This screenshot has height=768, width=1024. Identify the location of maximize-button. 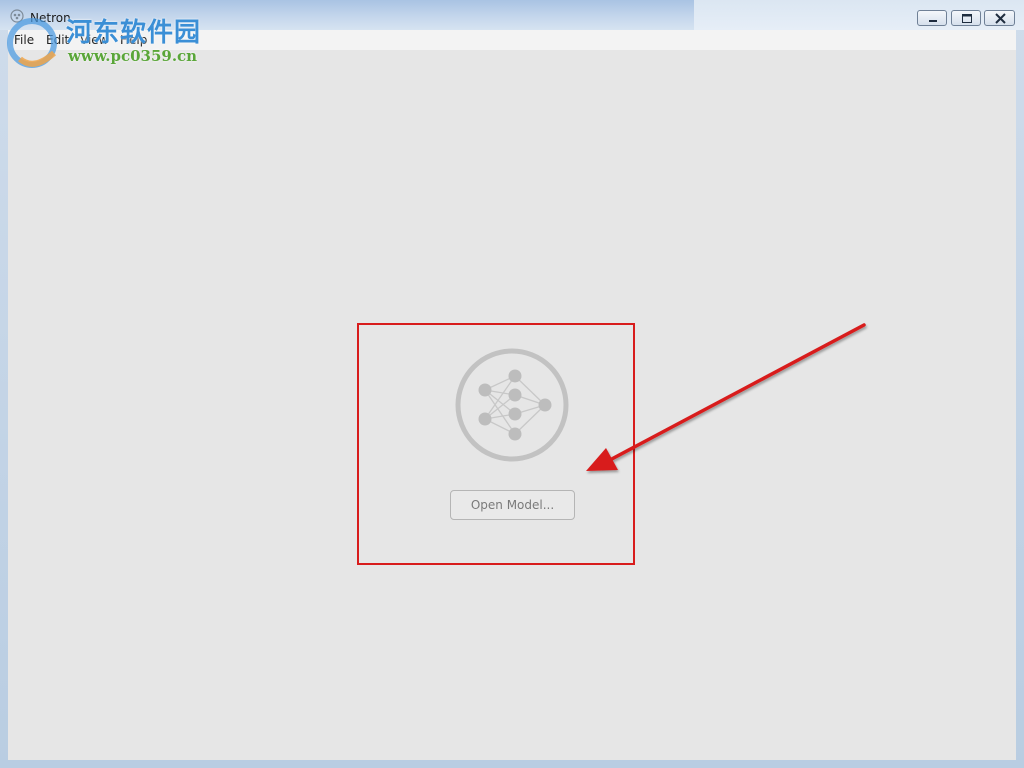
(966, 18).